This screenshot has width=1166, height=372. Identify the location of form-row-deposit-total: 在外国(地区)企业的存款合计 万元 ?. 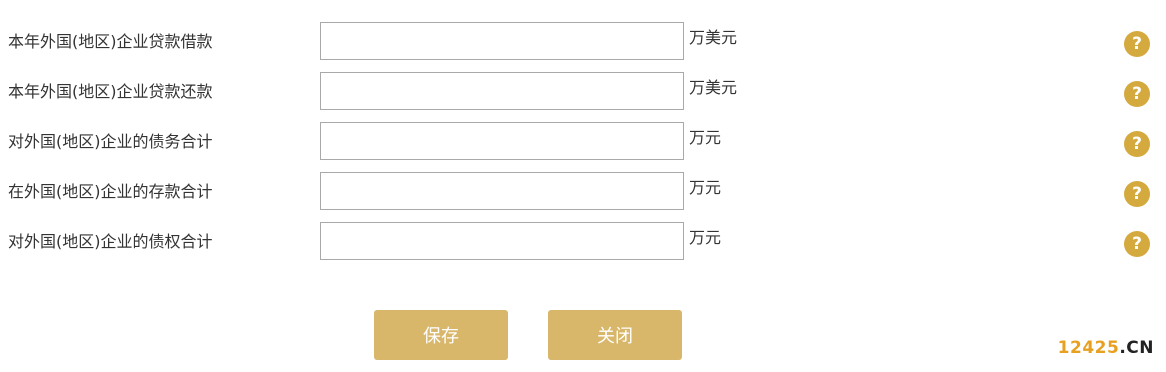
(583, 191).